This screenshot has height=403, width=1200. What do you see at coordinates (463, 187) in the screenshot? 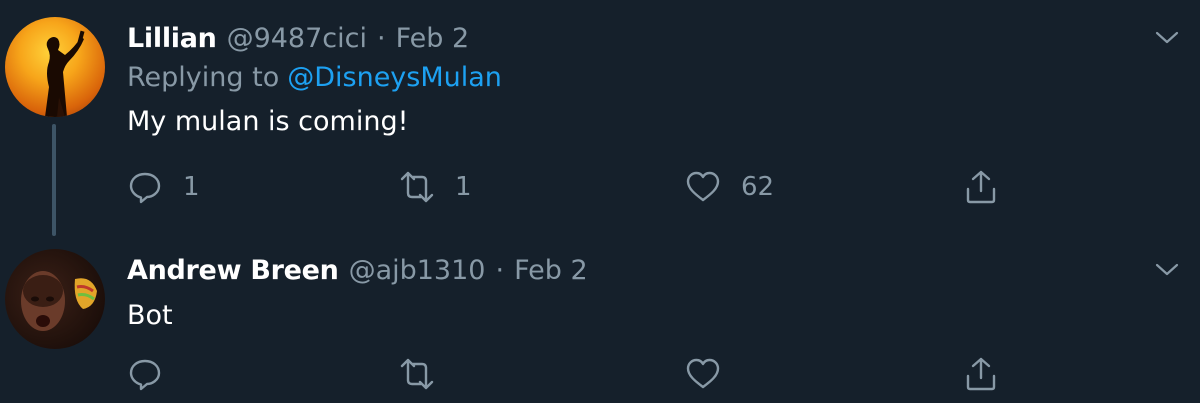
I see `retweet-count: 1` at bounding box center [463, 187].